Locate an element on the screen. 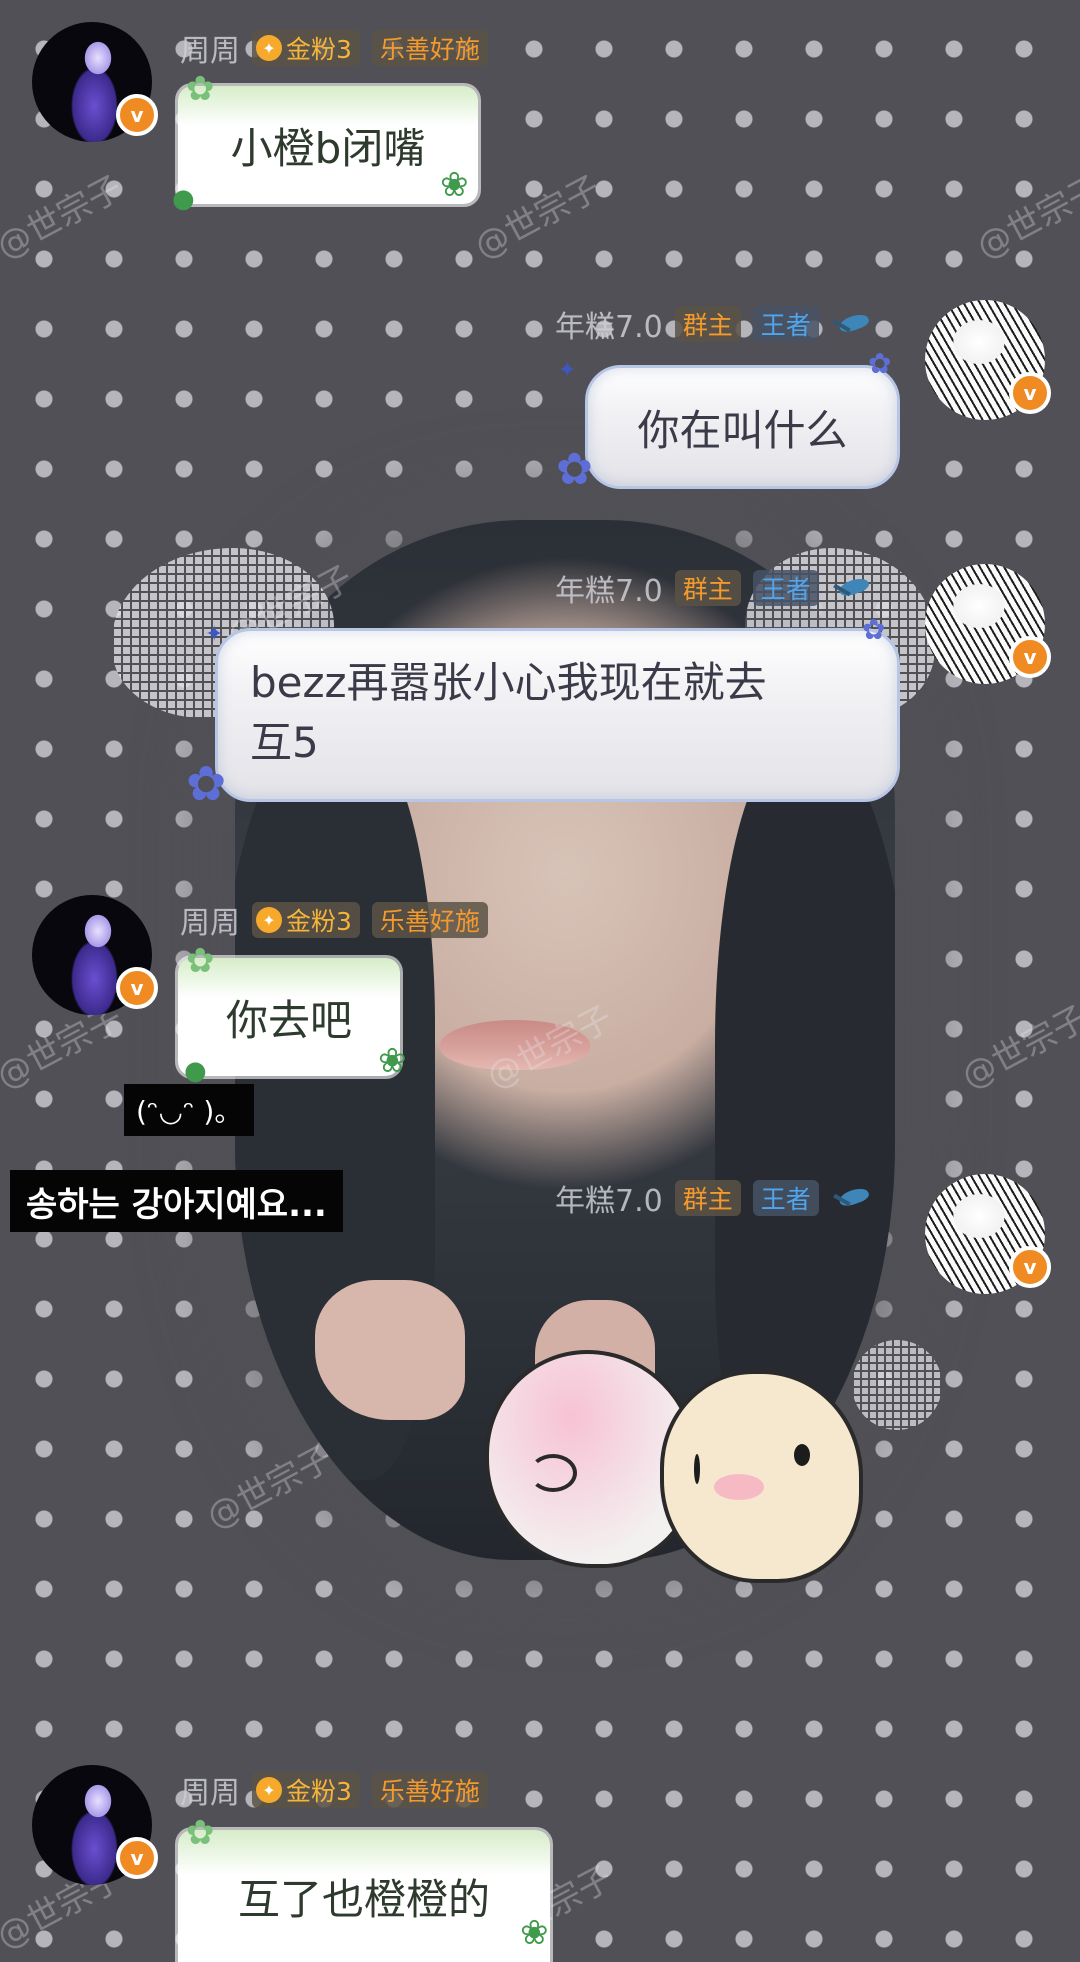  message-bubble: 你在叫什么 is located at coordinates (742, 427).